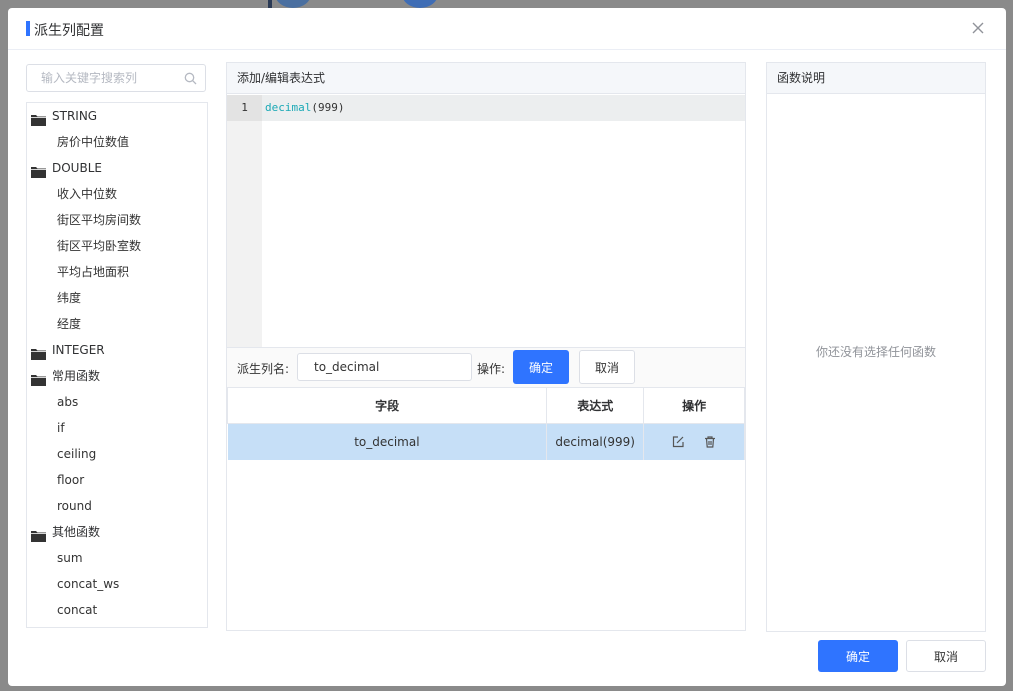 The width and height of the screenshot is (1013, 691). Describe the element at coordinates (694, 441) in the screenshot. I see `cell-operations` at that location.